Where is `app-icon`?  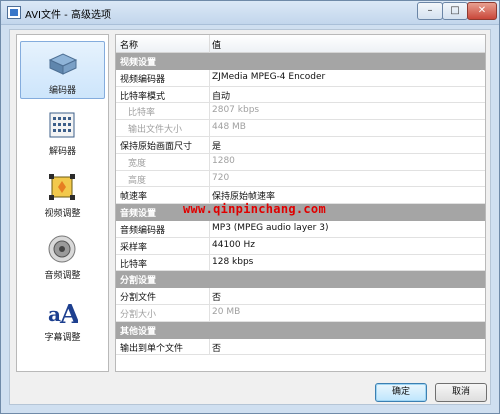
app-icon is located at coordinates (14, 12).